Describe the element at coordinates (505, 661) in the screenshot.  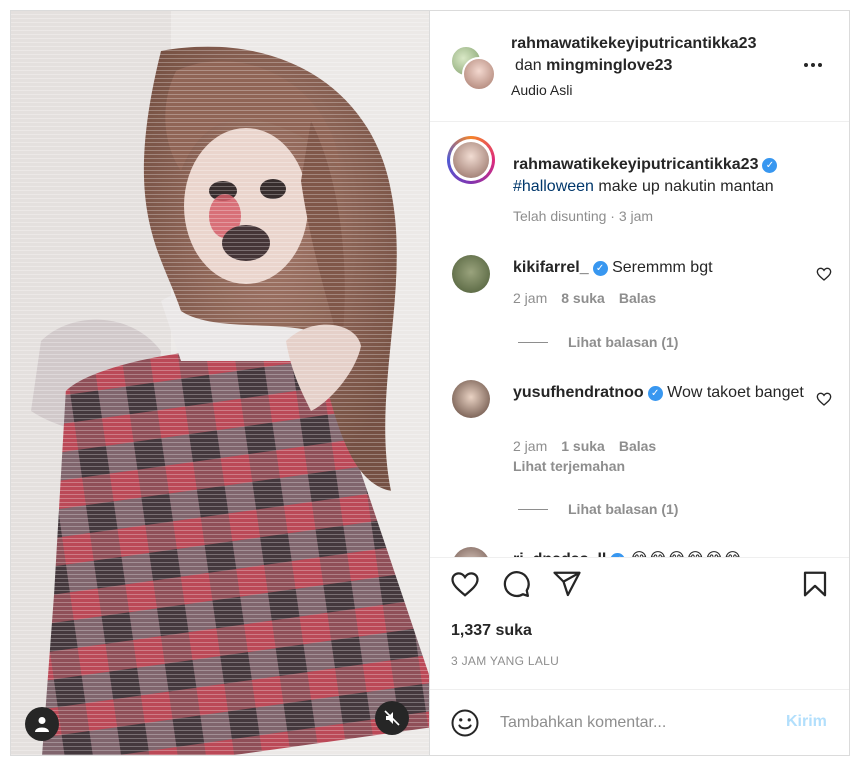
I see `post-time: 3 JAM YANG LALU` at that location.